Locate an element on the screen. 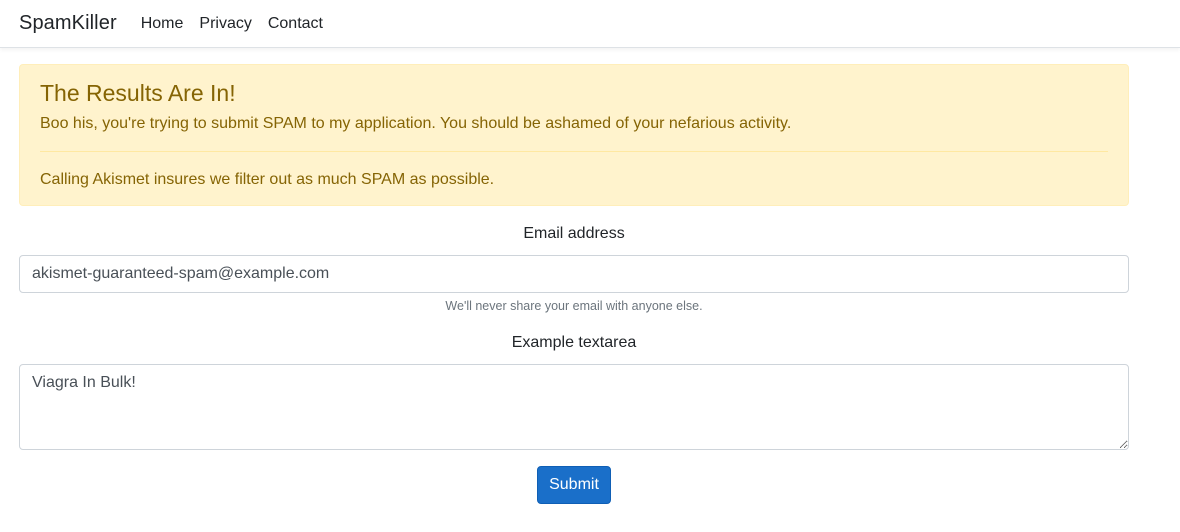 Image resolution: width=1180 pixels, height=532 pixels. nav-link-privacy: Privacy is located at coordinates (225, 24).